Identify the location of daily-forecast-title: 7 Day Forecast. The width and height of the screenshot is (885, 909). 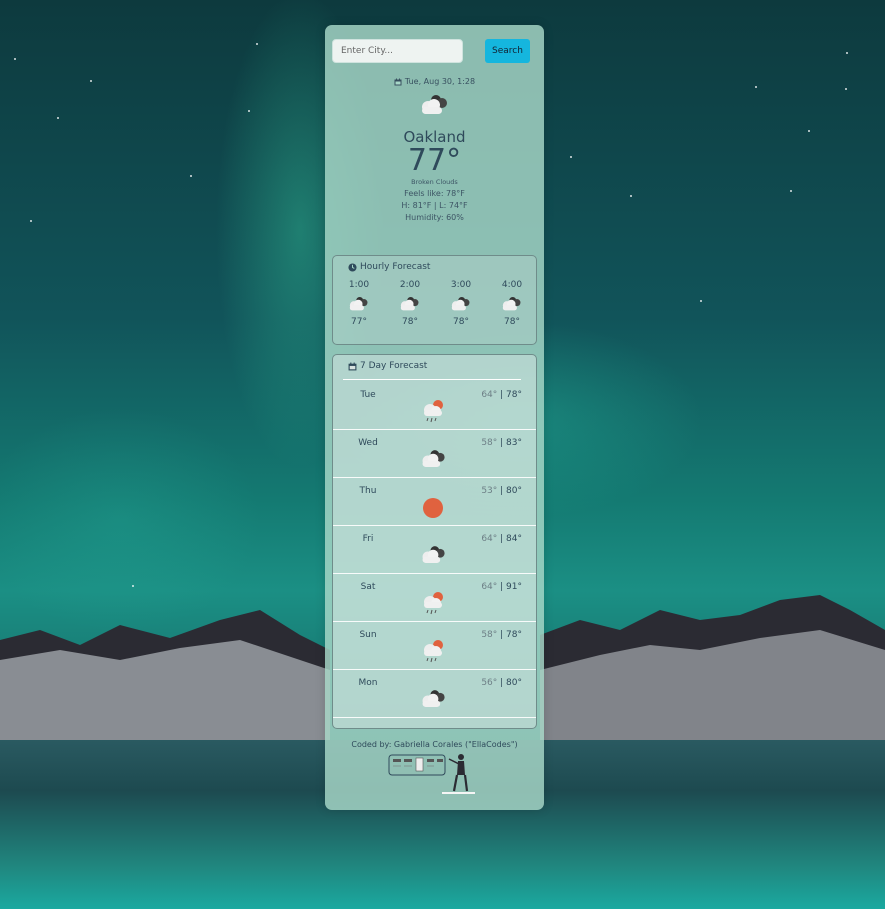
(387, 366).